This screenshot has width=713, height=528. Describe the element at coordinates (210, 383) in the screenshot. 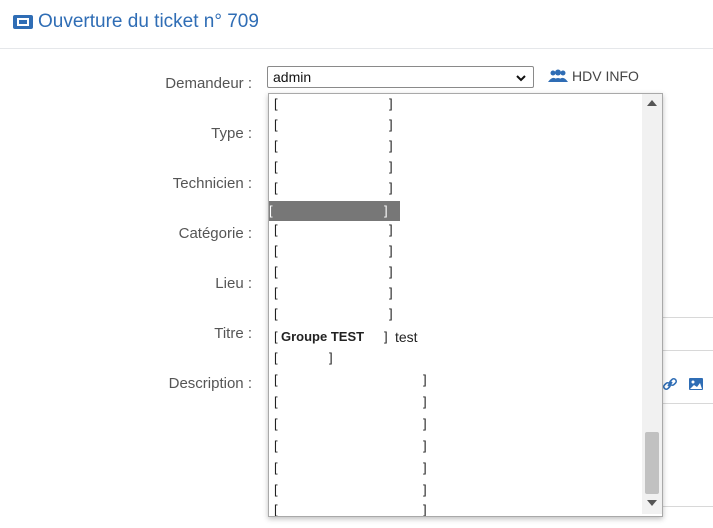

I see `description-label: Description :` at that location.